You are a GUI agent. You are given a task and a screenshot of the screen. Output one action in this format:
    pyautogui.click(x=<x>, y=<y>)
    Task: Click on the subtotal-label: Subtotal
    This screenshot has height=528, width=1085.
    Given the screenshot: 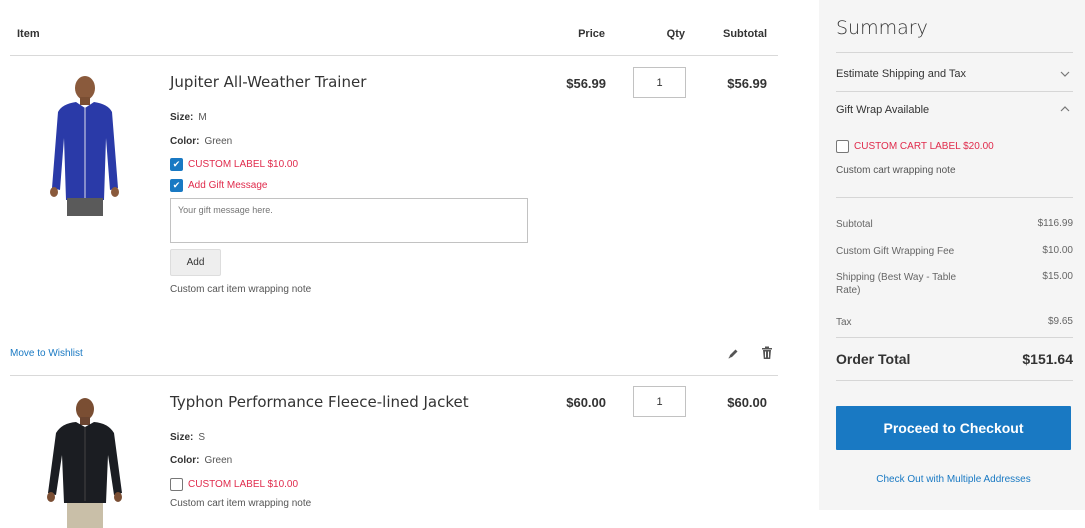 What is the action you would take?
    pyautogui.click(x=854, y=224)
    